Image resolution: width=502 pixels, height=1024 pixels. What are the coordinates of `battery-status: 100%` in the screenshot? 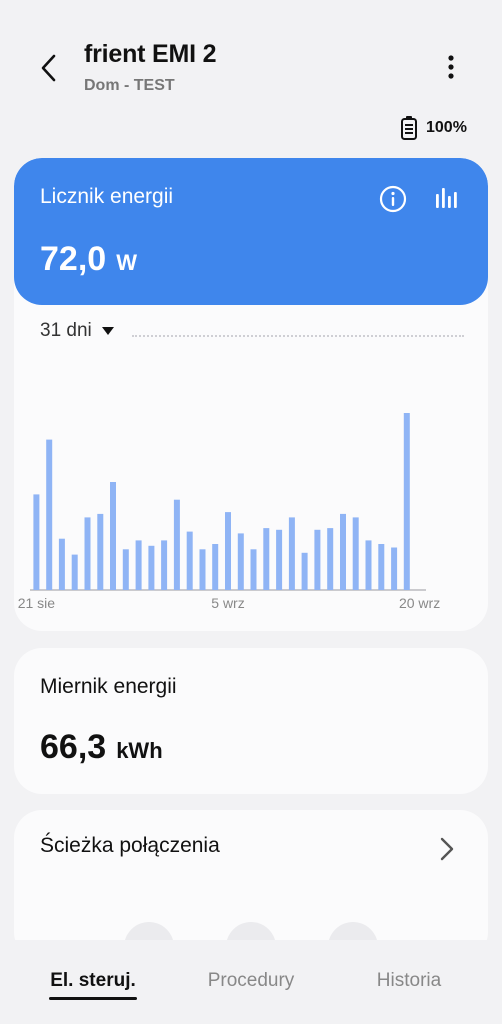 It's located at (433, 128).